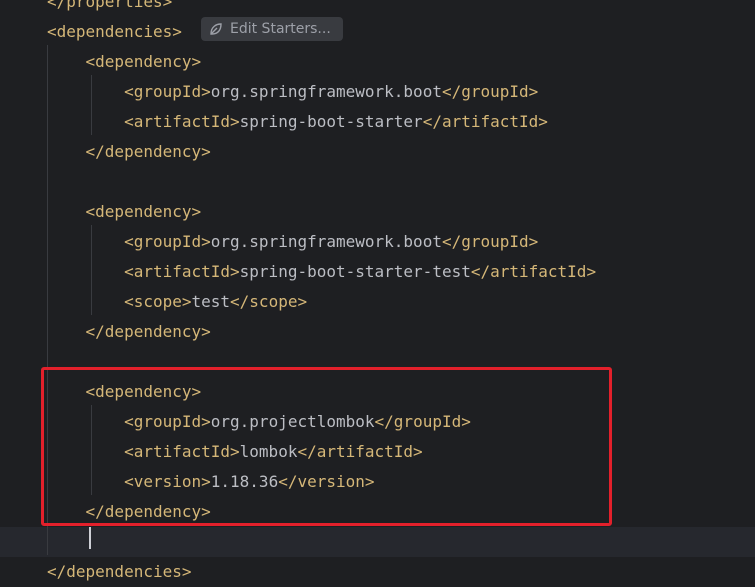 This screenshot has width=755, height=587. Describe the element at coordinates (355, 271) in the screenshot. I see `xml-value: spring-boot-starter-test` at that location.